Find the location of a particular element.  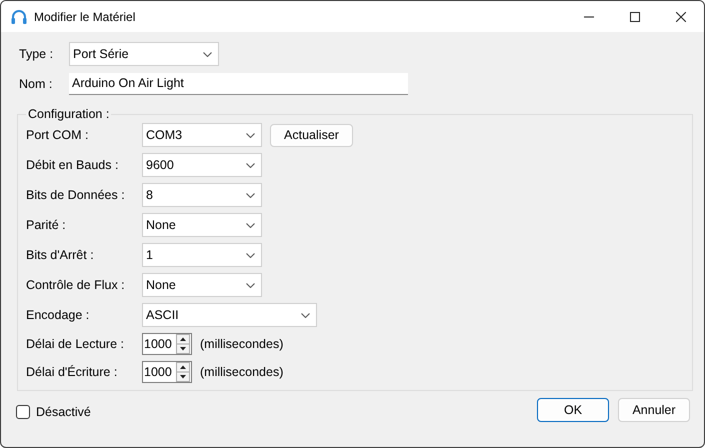

field-label: Port COM : is located at coordinates (58, 135).